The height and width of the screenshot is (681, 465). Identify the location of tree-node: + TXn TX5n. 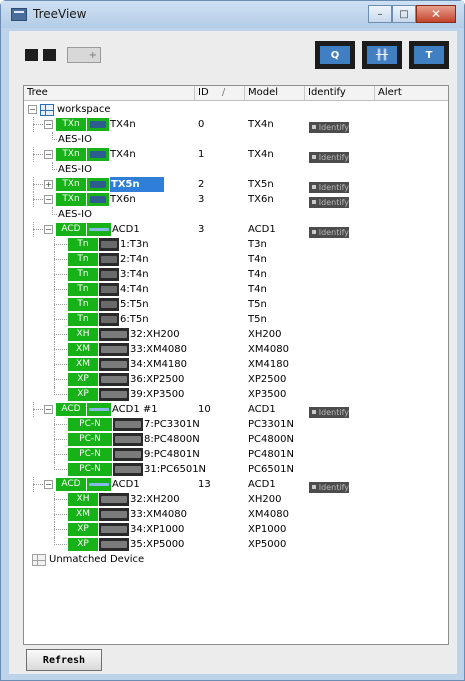
(104, 184).